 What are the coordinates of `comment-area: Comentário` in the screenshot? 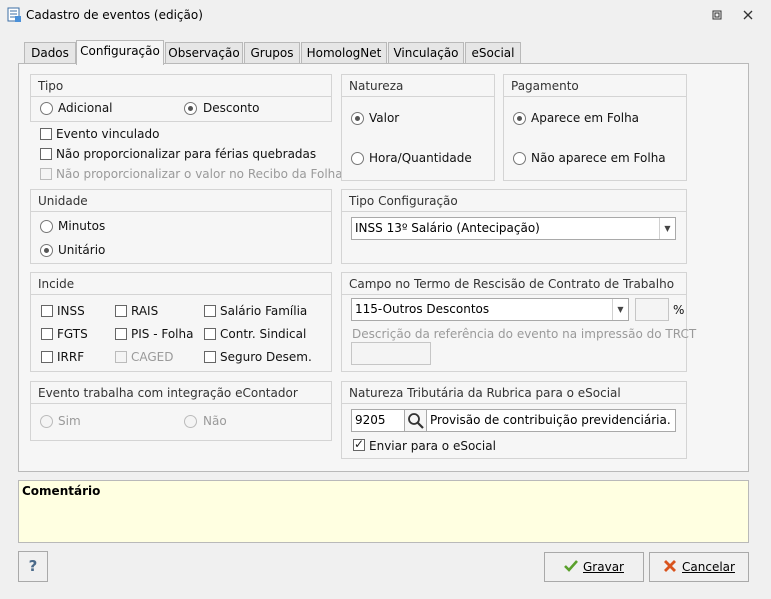 It's located at (383, 511).